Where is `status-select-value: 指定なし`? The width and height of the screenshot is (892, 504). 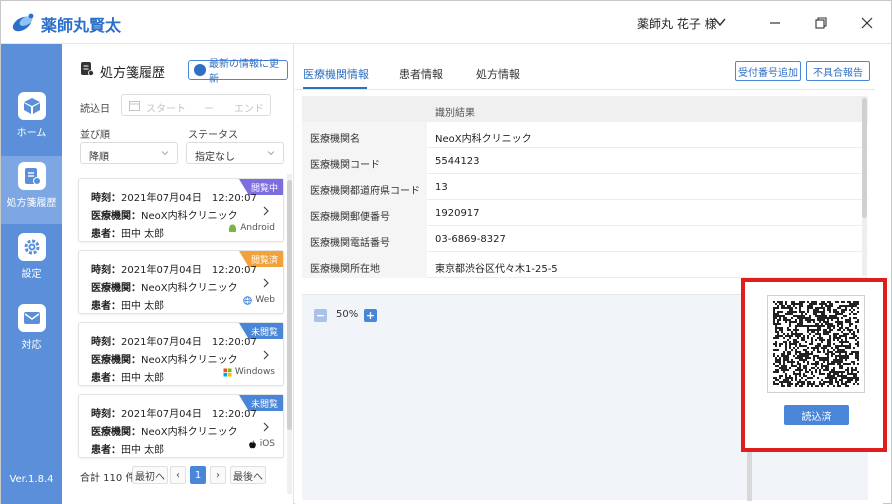
status-select-value: 指定なし is located at coordinates (215, 157).